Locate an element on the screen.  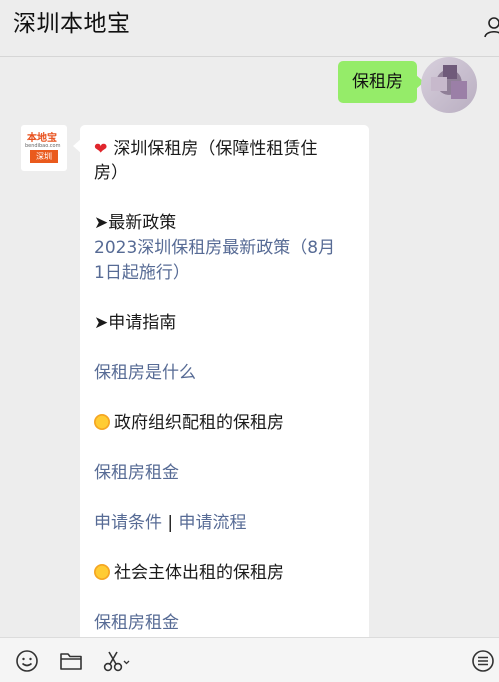
sender-avatar: 本地宝 bendibao.com 深圳 is located at coordinates (44, 148).